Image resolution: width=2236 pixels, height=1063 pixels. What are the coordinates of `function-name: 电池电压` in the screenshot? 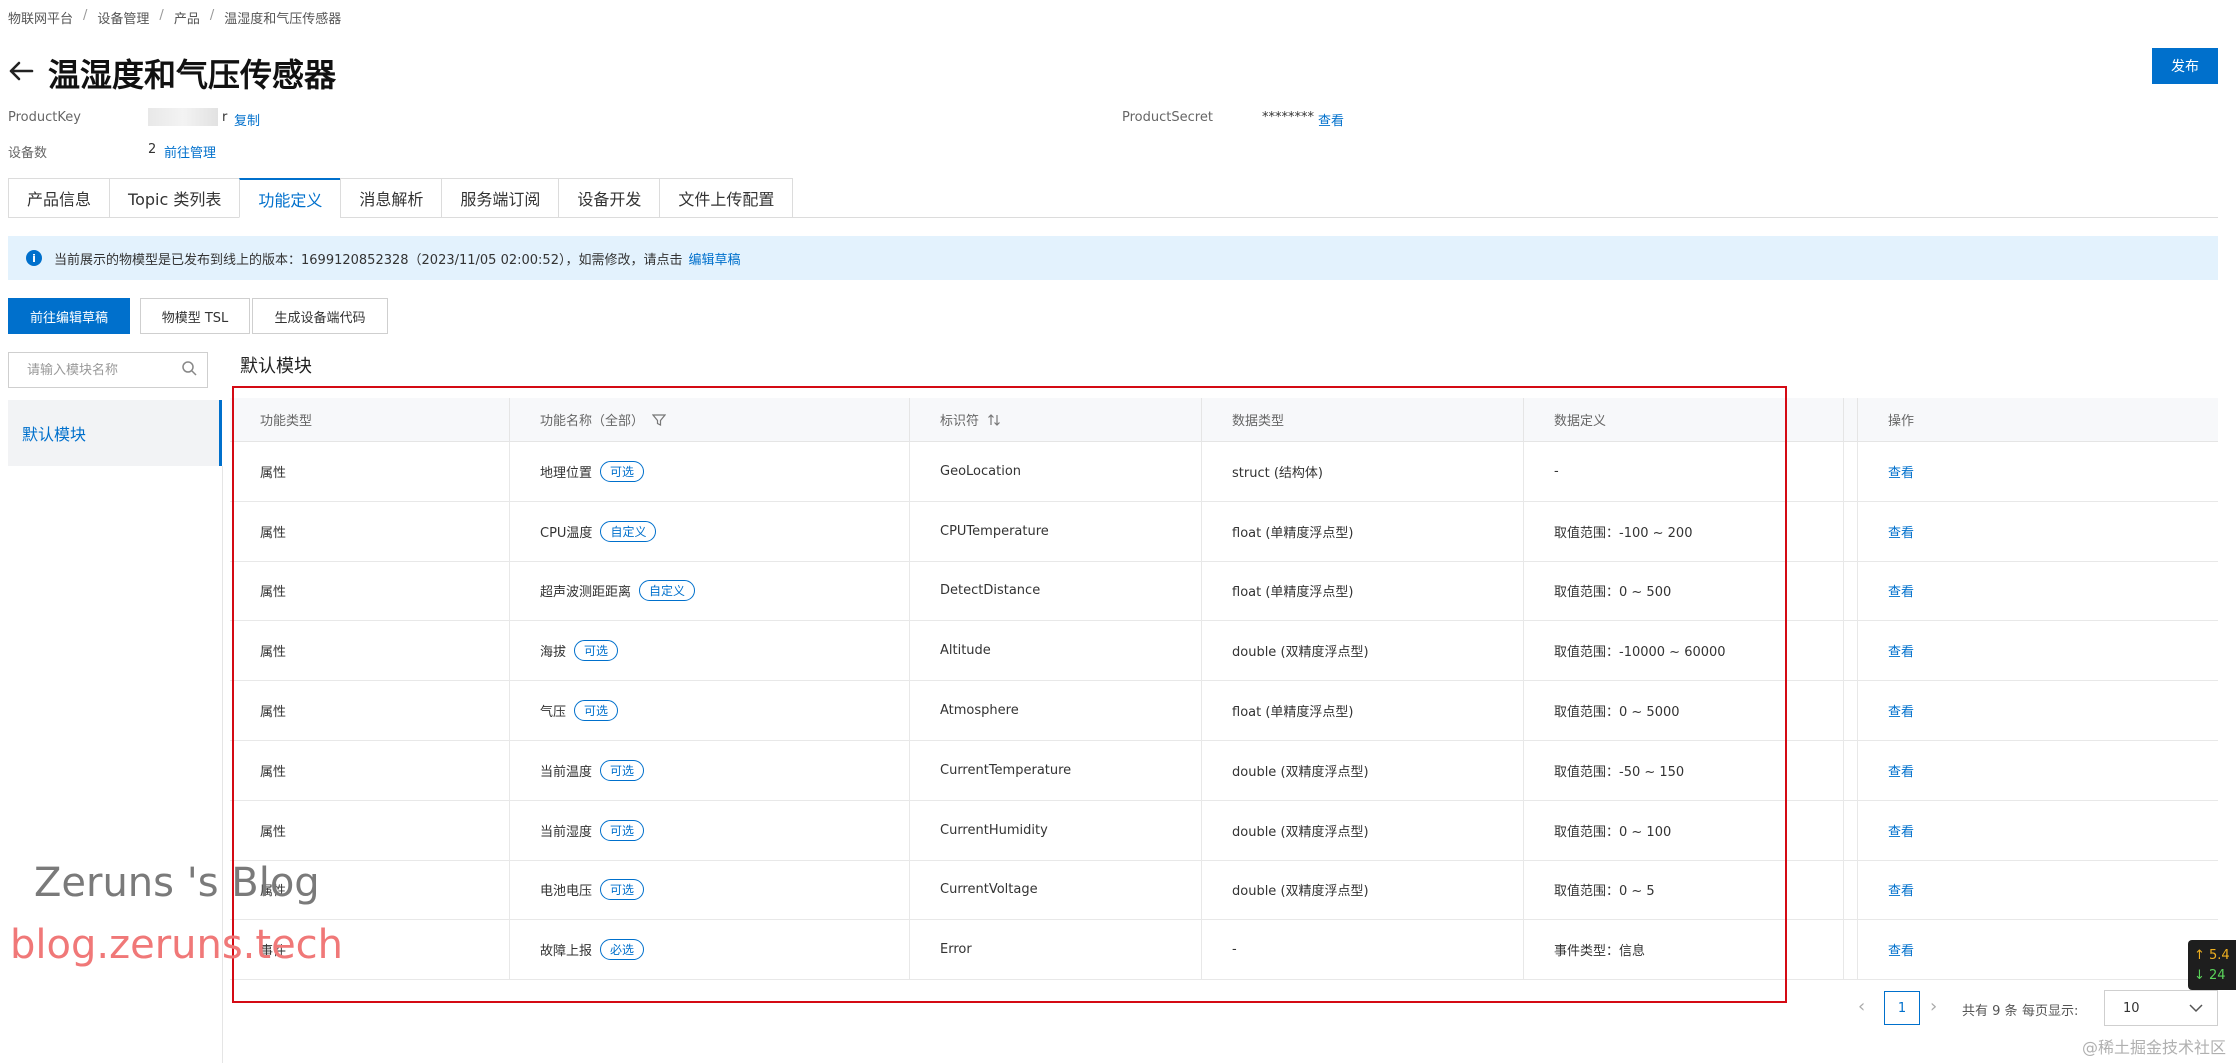 It's located at (566, 892).